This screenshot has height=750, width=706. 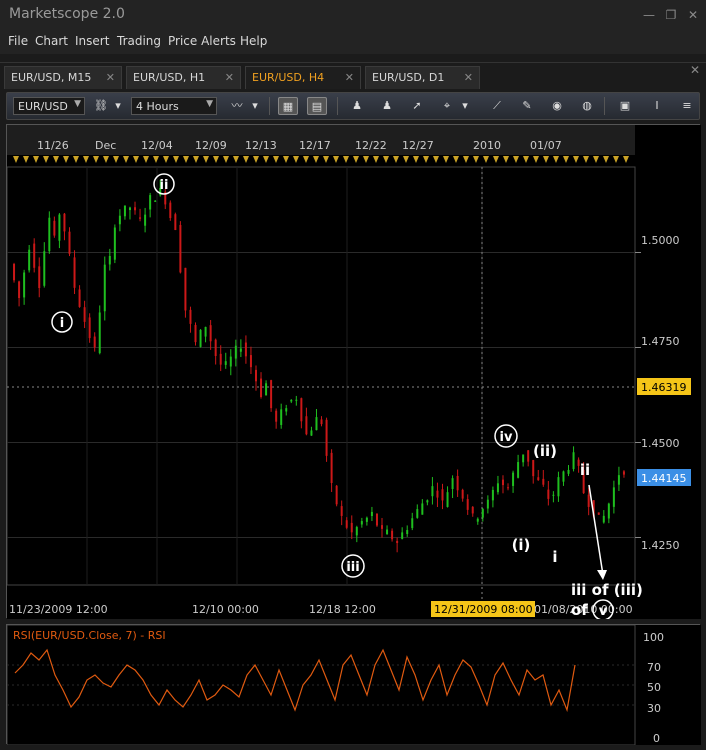 I want to click on text-tool-icon: I, so click(x=657, y=106).